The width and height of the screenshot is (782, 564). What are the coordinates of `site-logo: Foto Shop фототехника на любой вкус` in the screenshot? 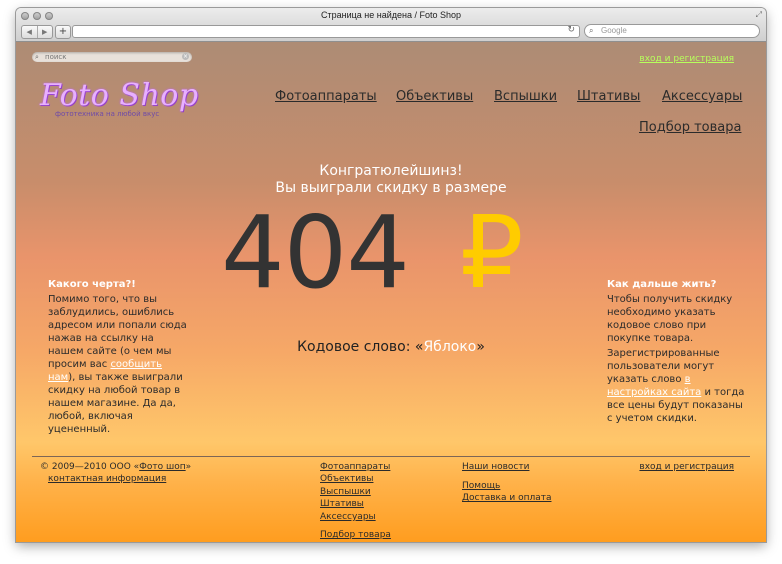 It's located at (119, 98).